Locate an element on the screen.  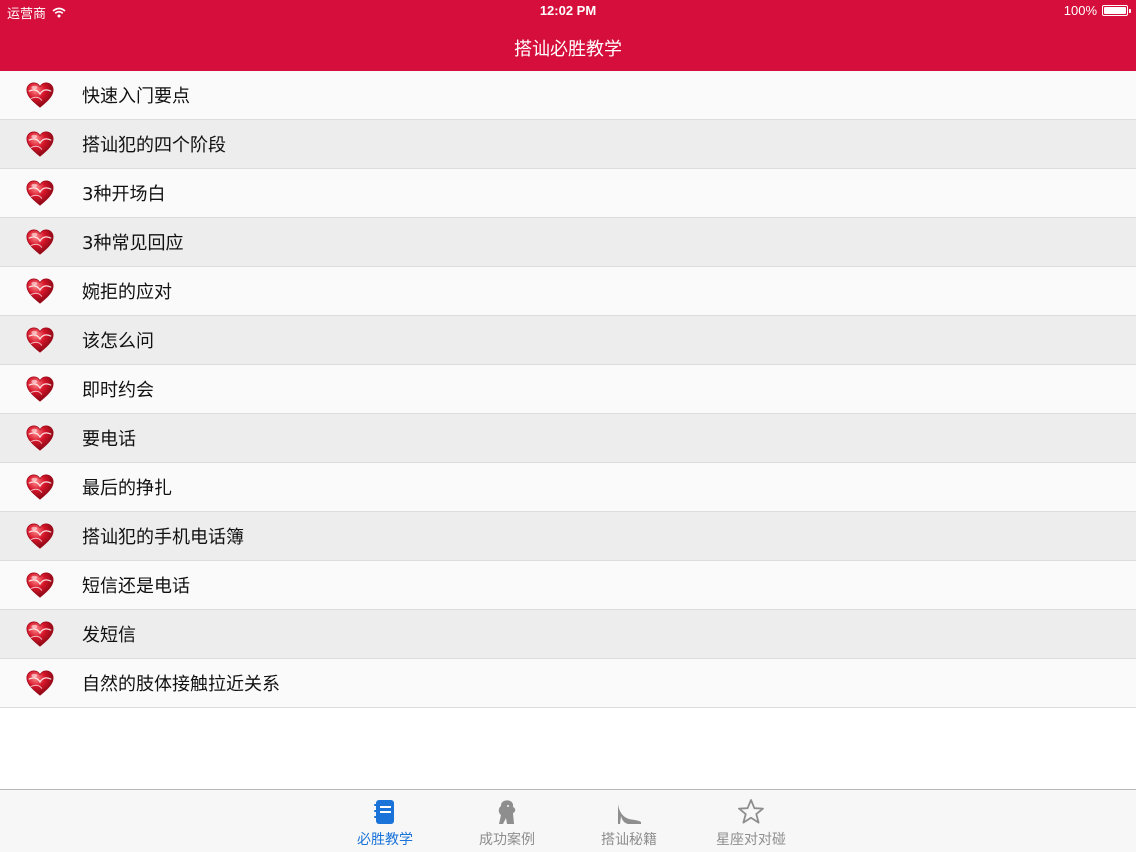
list-item-label: 发短信 is located at coordinates (109, 635).